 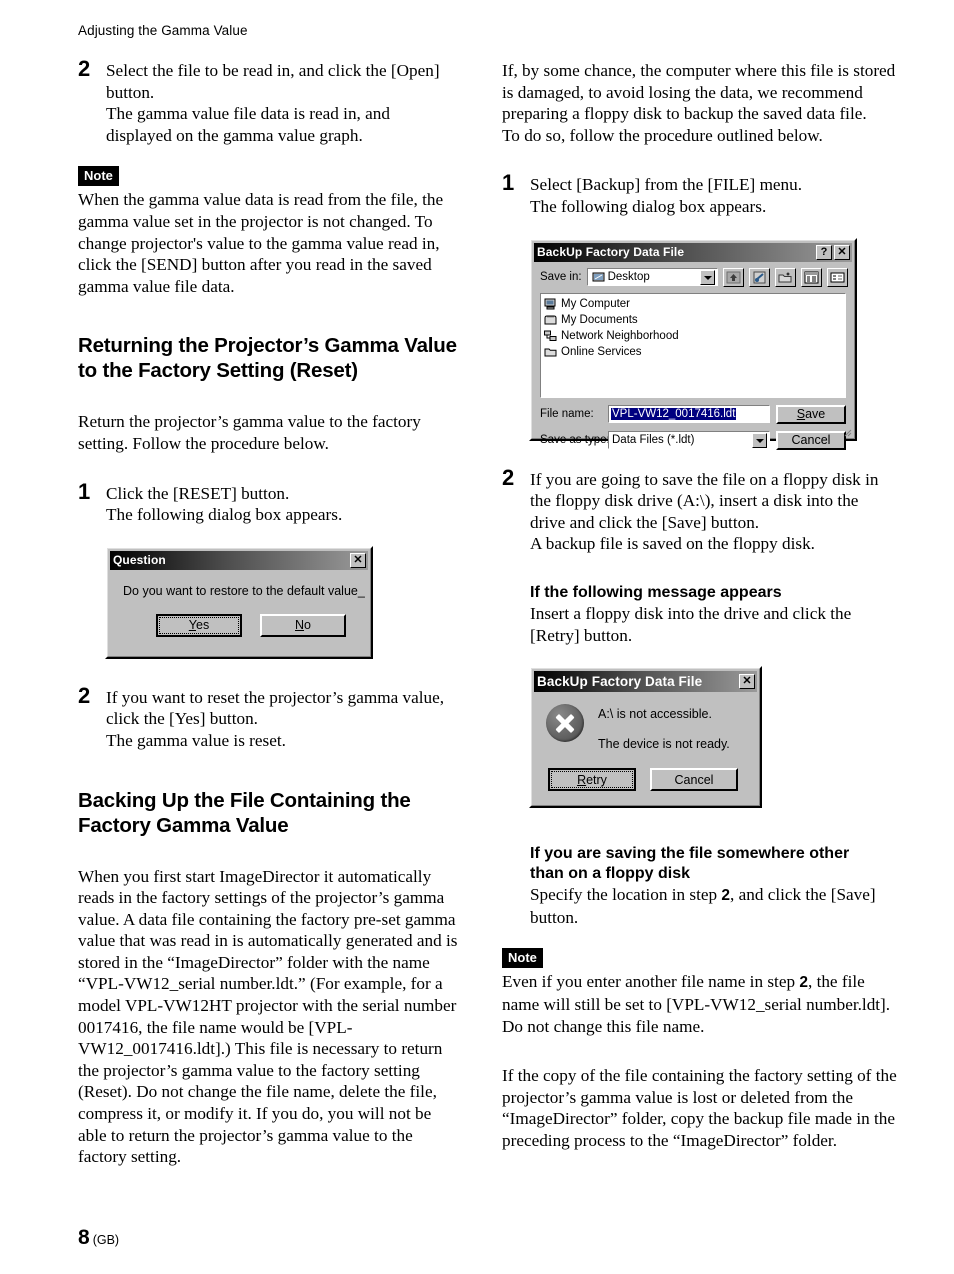 What do you see at coordinates (592, 780) in the screenshot?
I see `retry-button: Retry` at bounding box center [592, 780].